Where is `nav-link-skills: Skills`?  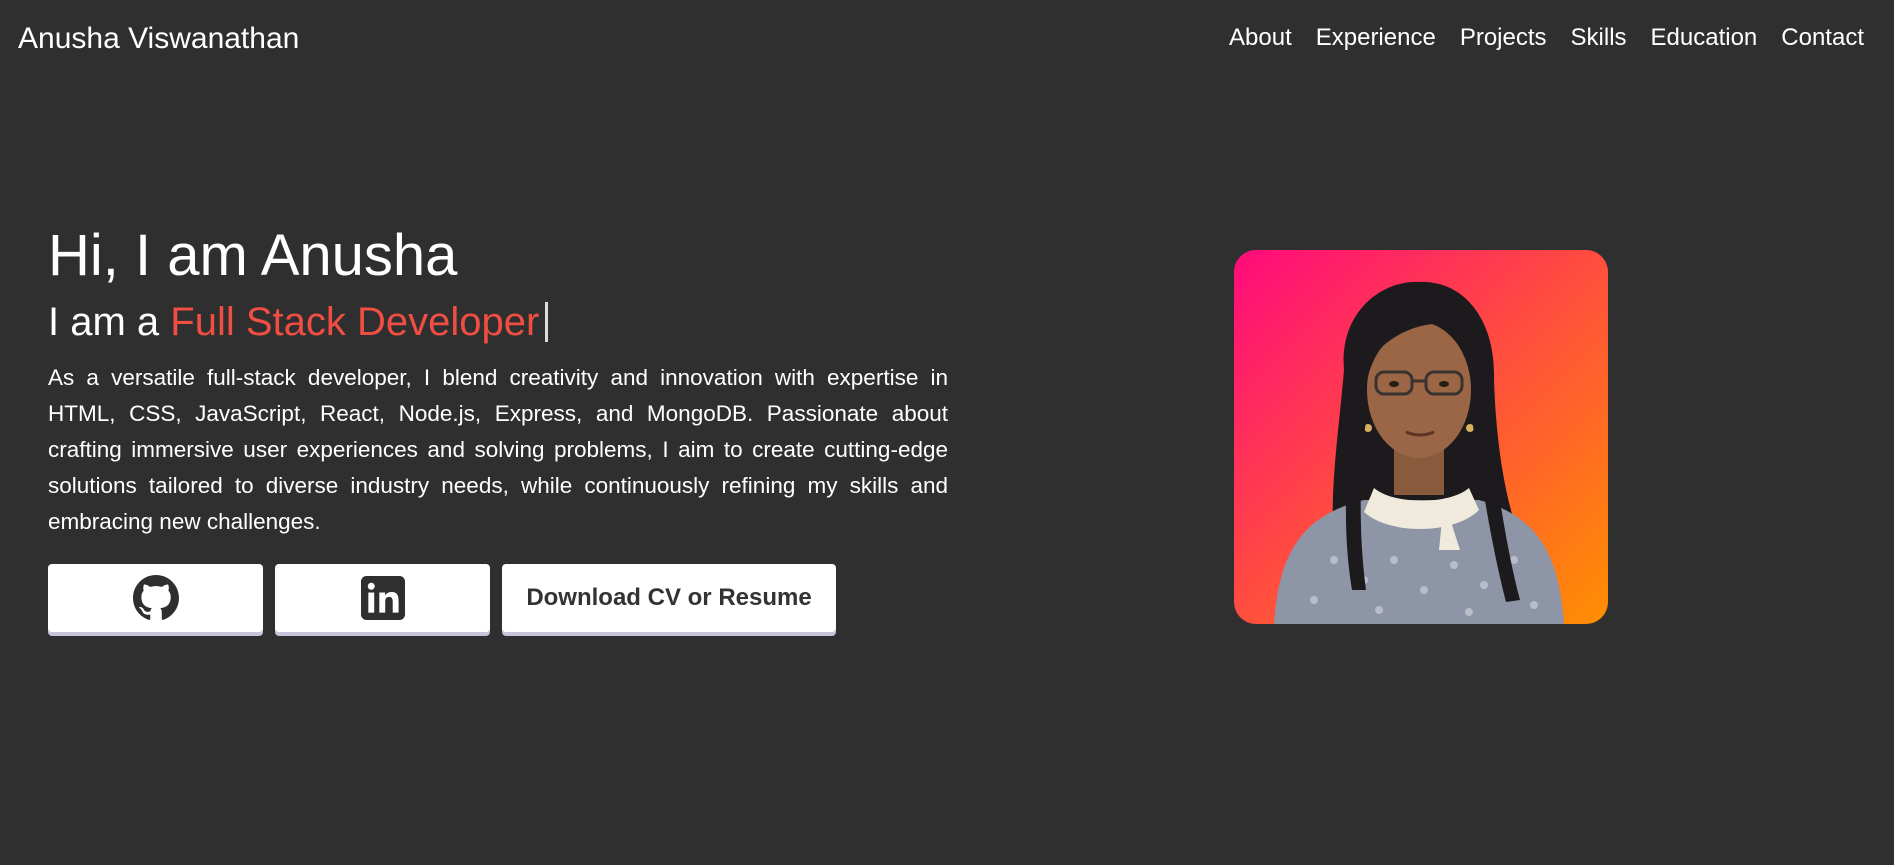
nav-link-skills: Skills is located at coordinates (1599, 38).